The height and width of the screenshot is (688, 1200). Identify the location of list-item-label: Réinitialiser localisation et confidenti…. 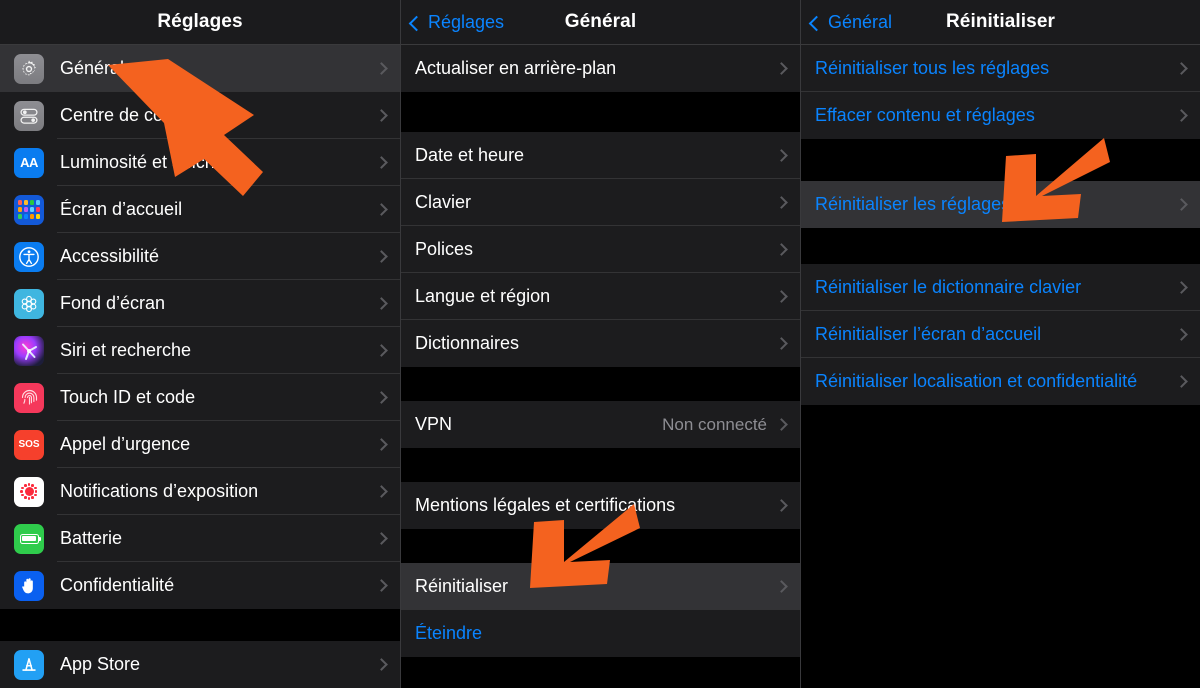
(976, 381).